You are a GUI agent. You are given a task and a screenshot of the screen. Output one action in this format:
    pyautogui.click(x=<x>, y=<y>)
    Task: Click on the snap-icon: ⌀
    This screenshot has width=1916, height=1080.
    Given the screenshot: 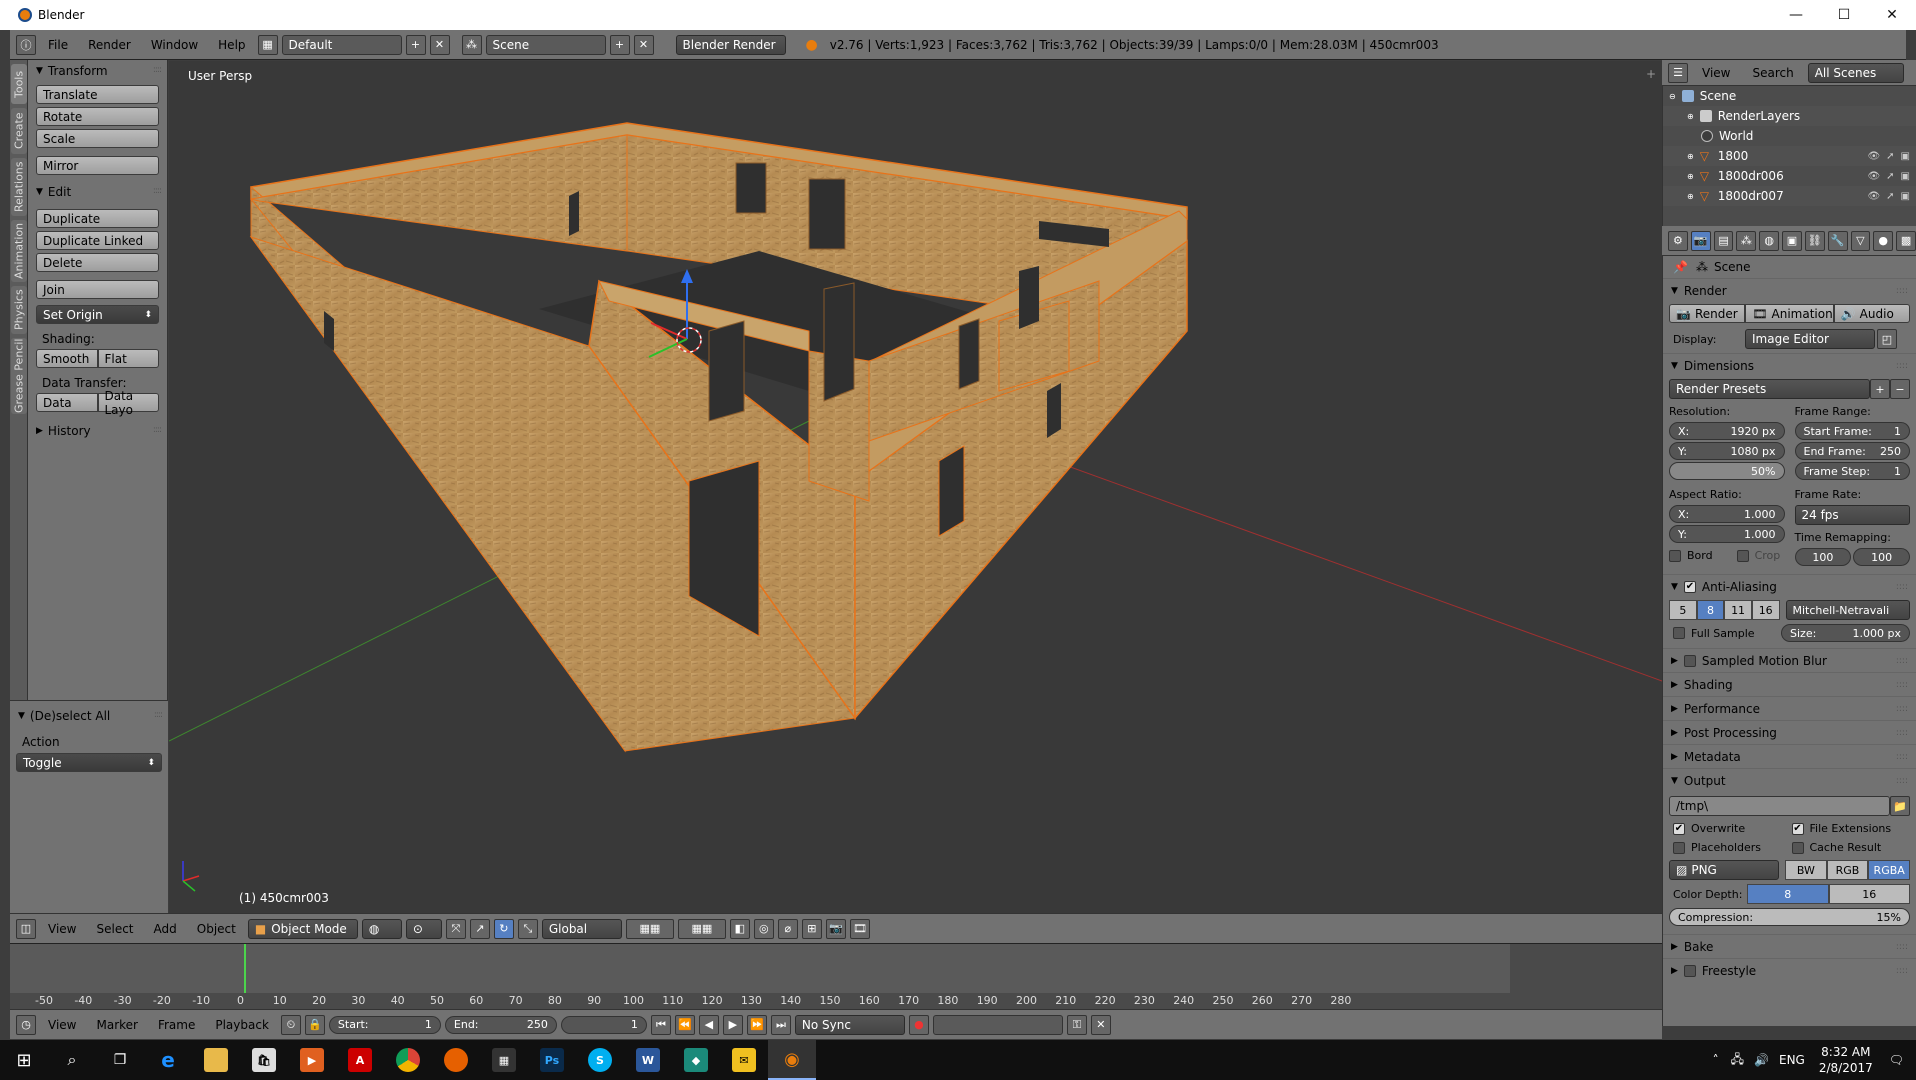 What is the action you would take?
    pyautogui.click(x=787, y=928)
    